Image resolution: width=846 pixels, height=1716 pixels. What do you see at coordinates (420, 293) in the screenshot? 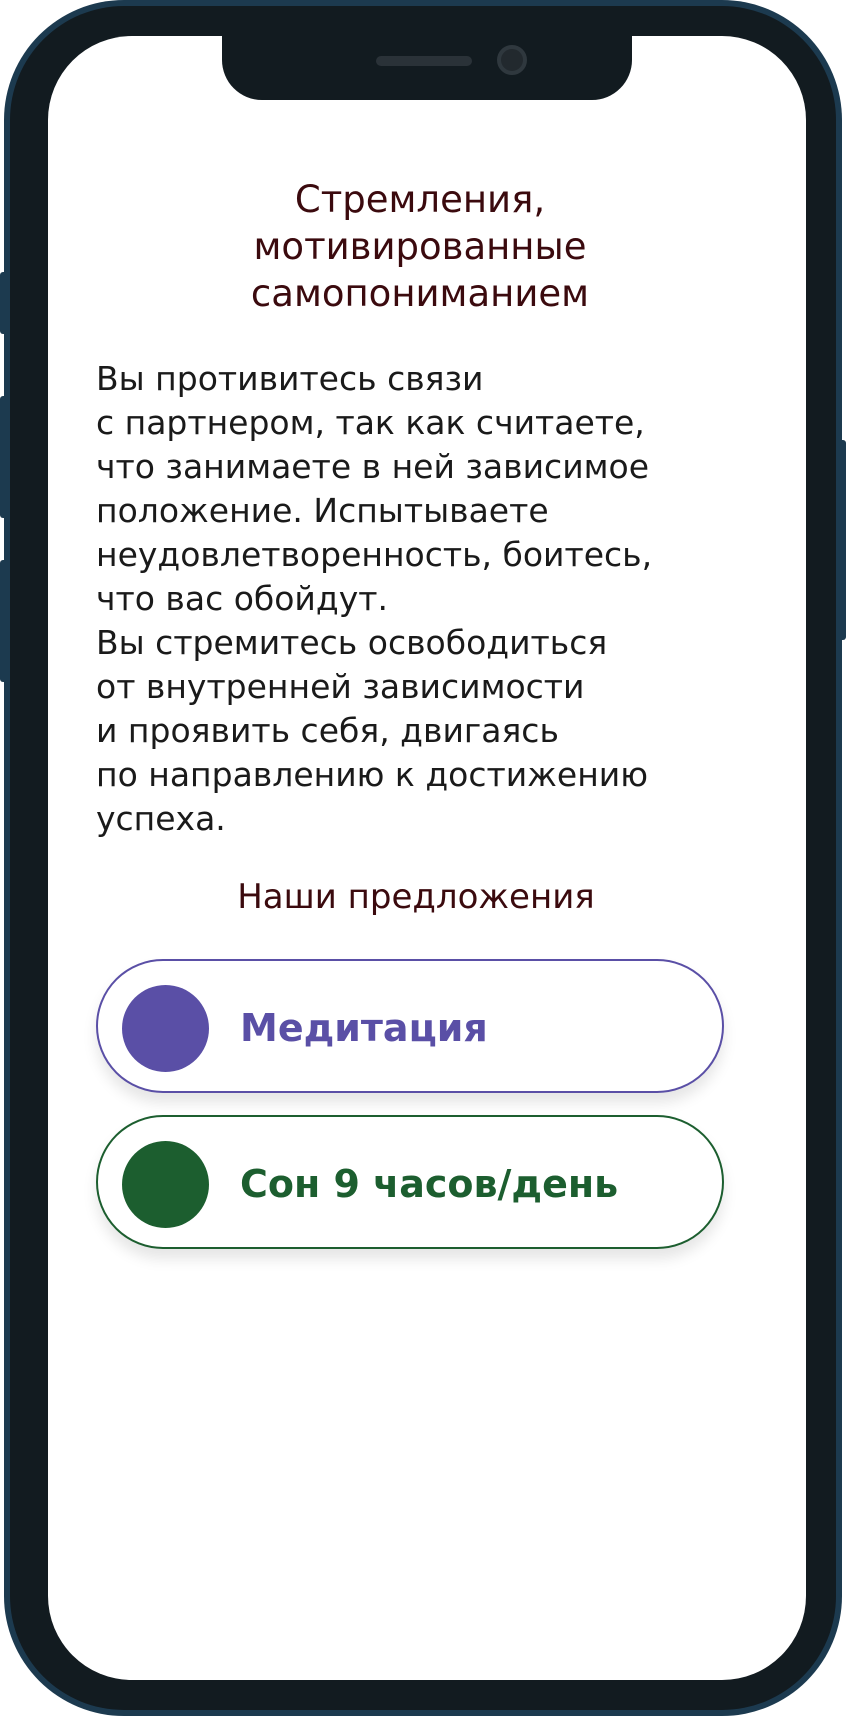
I see `title-line: самопониманием` at bounding box center [420, 293].